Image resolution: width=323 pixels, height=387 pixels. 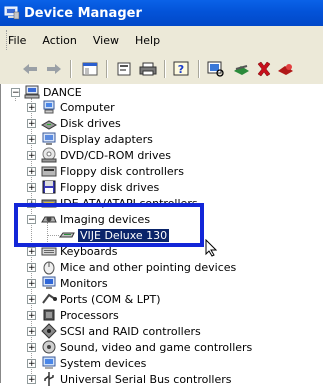 What do you see at coordinates (94, 299) in the screenshot?
I see `tree-category-ports: + Ports (COM & LPT)` at bounding box center [94, 299].